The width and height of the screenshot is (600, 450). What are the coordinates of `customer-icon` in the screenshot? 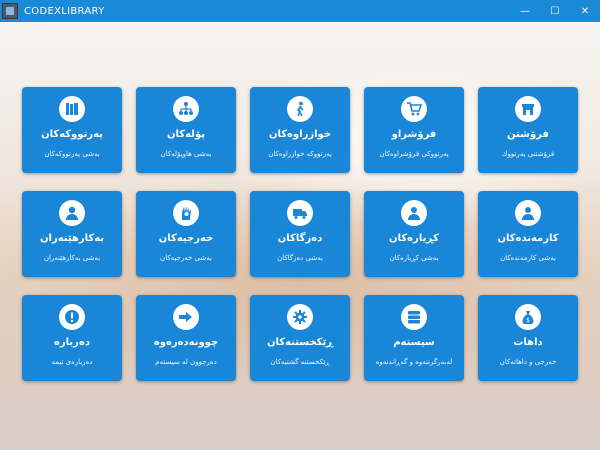 It's located at (414, 213).